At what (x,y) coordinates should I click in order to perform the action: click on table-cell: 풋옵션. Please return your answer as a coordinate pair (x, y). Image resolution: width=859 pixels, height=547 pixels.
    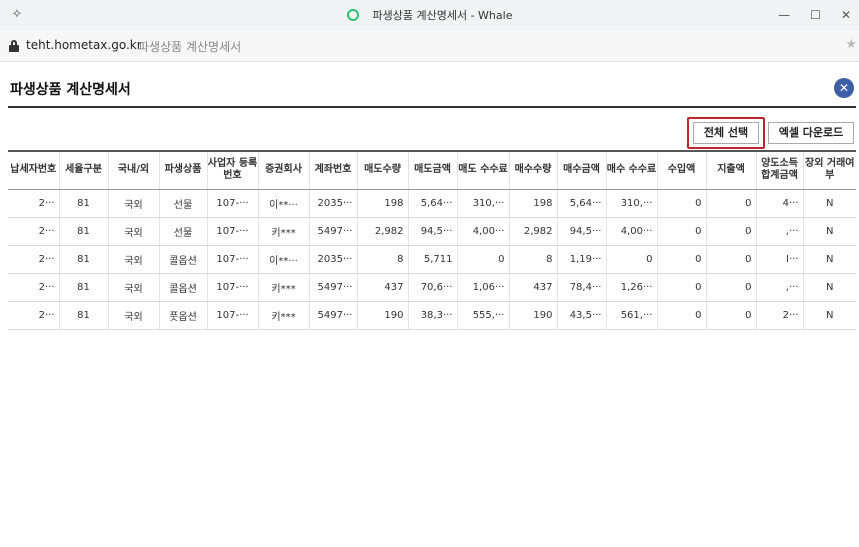
    Looking at the image, I should click on (182, 315).